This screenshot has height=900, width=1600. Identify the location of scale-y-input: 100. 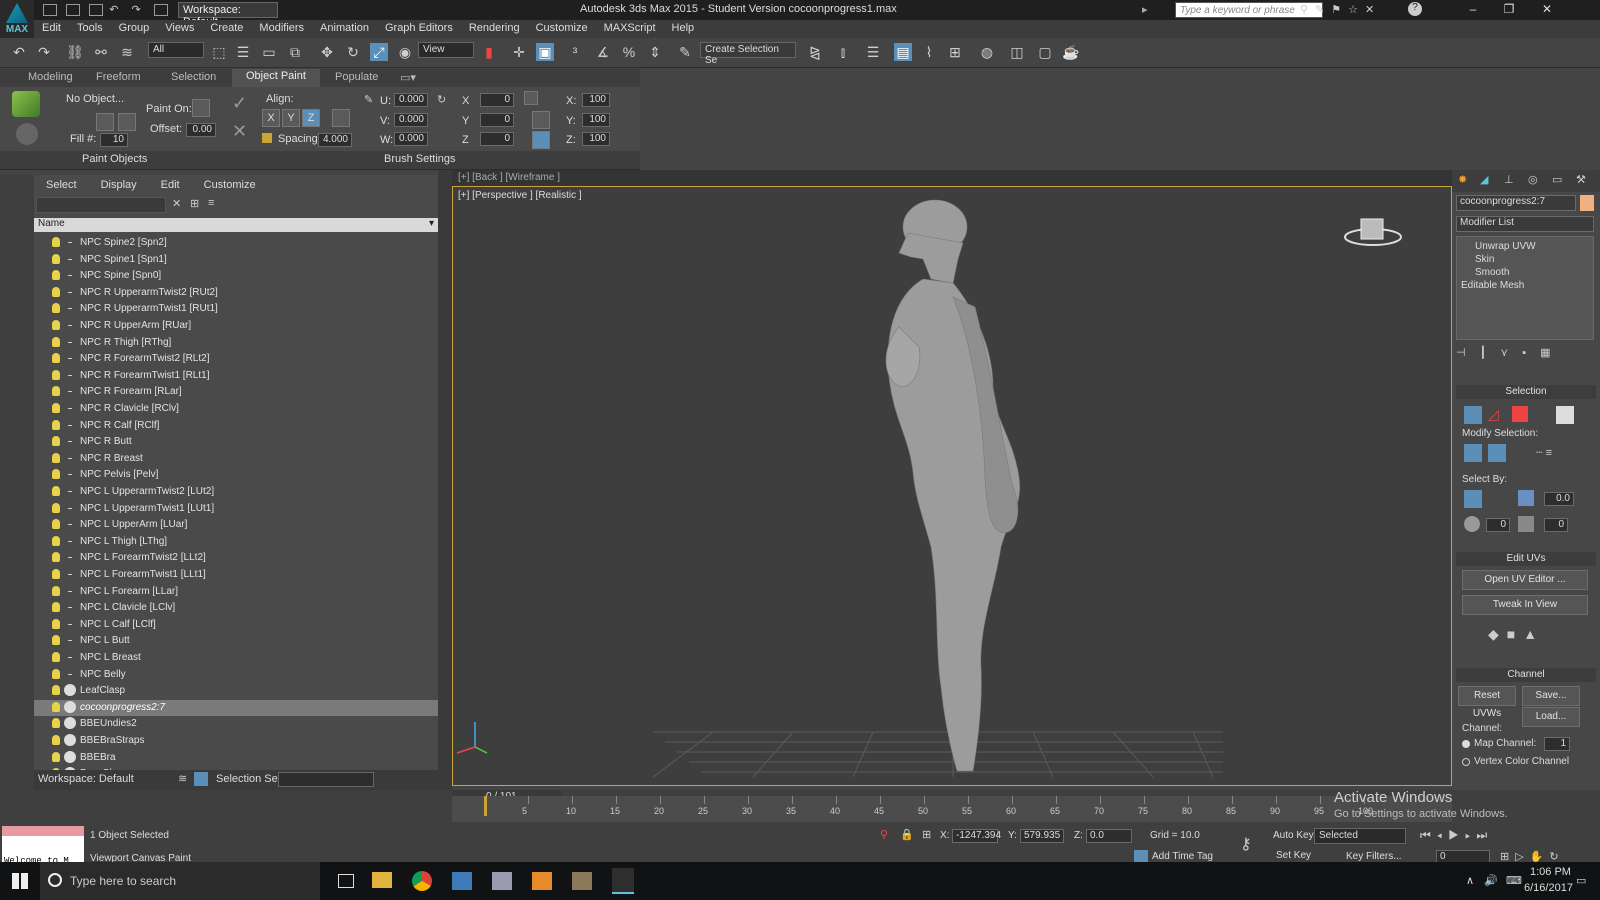
(596, 120).